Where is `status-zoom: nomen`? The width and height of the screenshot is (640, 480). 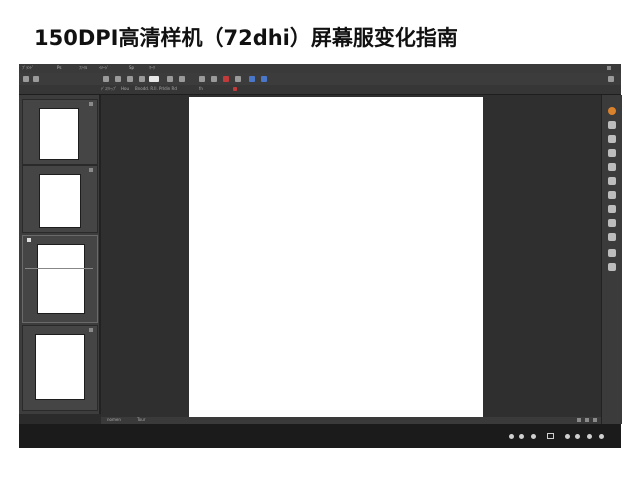
status-zoom: nomen is located at coordinates (114, 419).